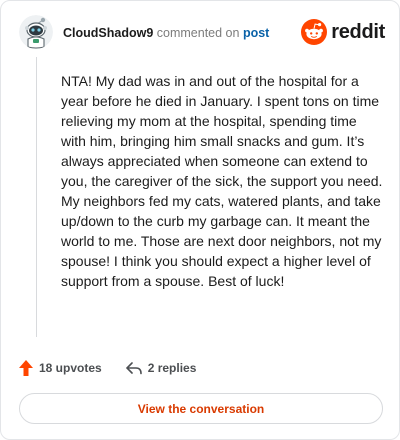 The height and width of the screenshot is (440, 400). What do you see at coordinates (36, 197) in the screenshot?
I see `thread-line` at bounding box center [36, 197].